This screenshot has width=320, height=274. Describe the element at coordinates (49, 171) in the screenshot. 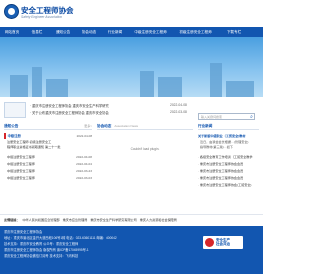

I see `table-row: 中级注册安全工程师 2022-03-23` at that location.